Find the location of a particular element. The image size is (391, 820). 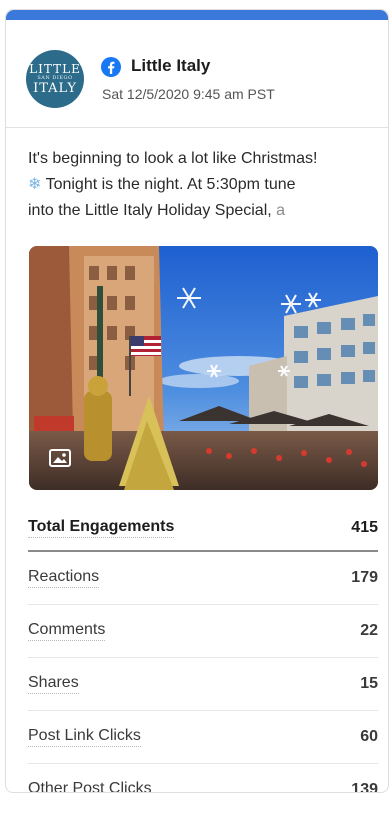

logo-text-top: LITTLE is located at coordinates (55, 69).